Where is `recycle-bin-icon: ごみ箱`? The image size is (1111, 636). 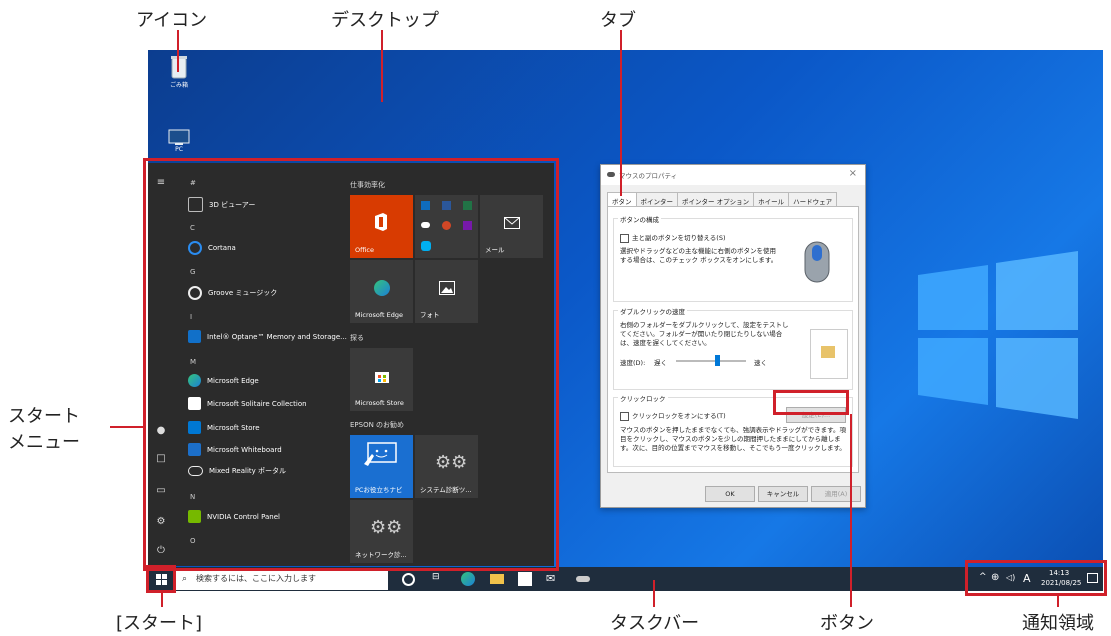 recycle-bin-icon: ごみ箱 is located at coordinates (179, 71).